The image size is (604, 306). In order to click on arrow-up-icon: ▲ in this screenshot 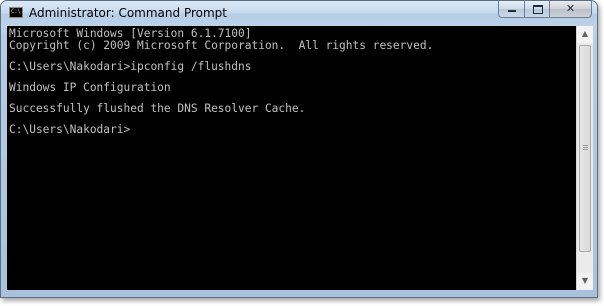, I will do `click(585, 33)`.